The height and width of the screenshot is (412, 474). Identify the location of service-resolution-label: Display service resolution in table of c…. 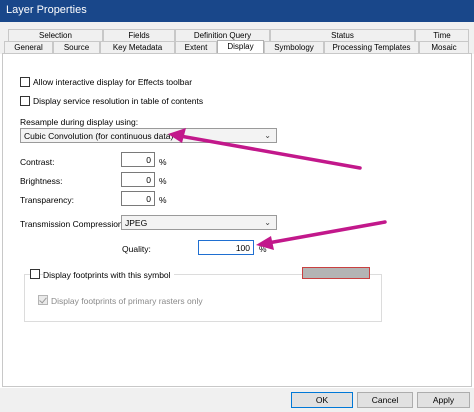
(118, 101).